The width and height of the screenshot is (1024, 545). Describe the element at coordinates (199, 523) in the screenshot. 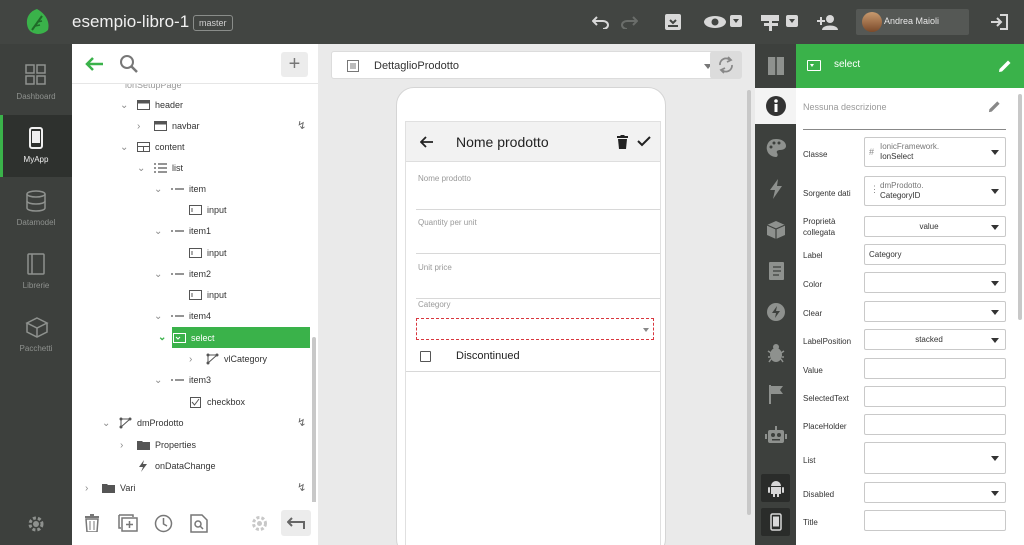

I see `find-document-icon` at that location.